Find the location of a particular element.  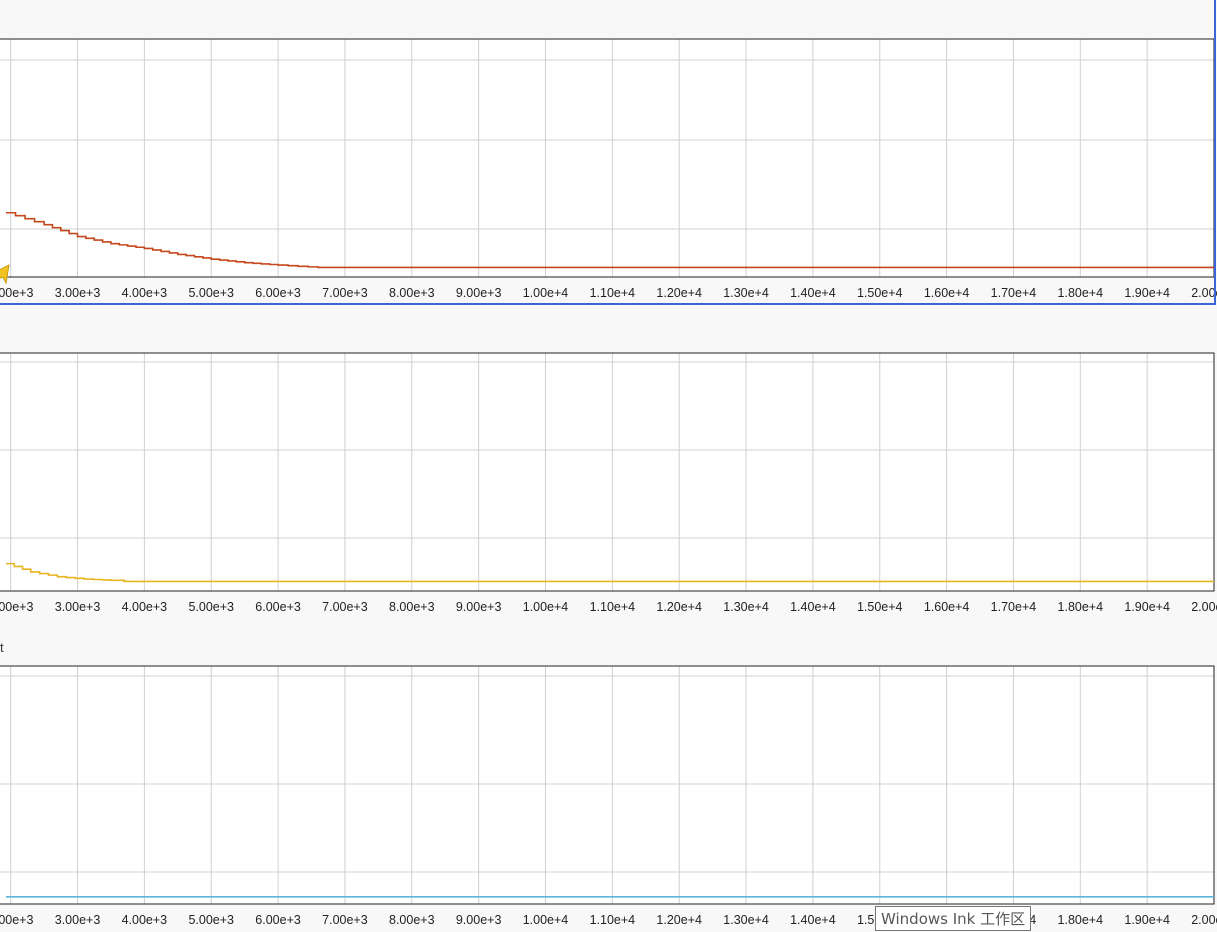

chart-2-x-tick-label: 6.00e+3 is located at coordinates (278, 607).